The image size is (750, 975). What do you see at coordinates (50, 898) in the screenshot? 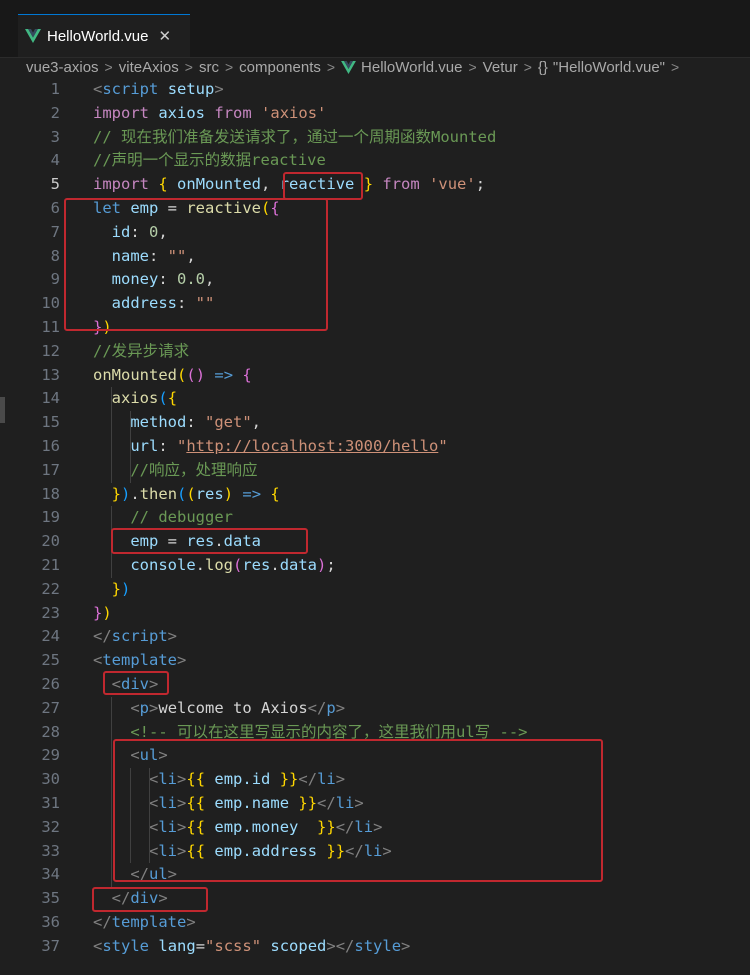
I see `line-number: 35` at bounding box center [50, 898].